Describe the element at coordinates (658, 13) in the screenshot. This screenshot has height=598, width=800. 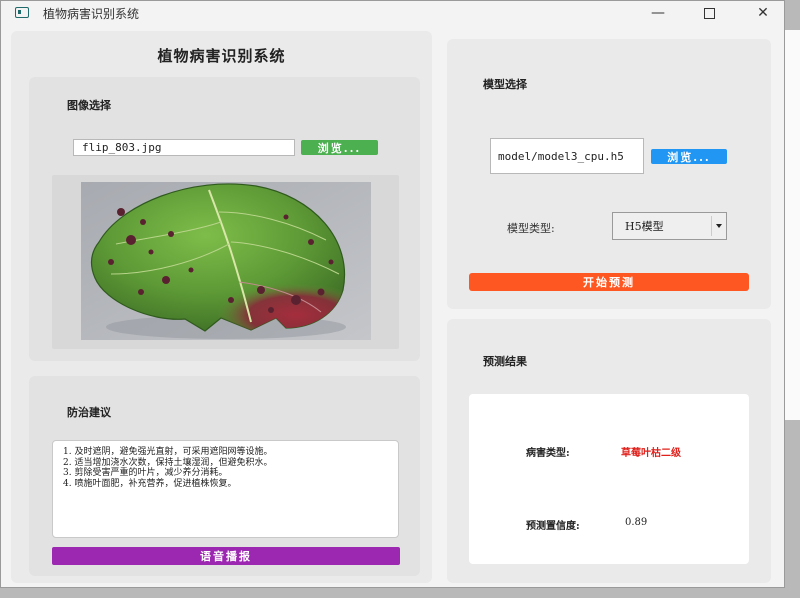
I see `minimize-button: —` at that location.